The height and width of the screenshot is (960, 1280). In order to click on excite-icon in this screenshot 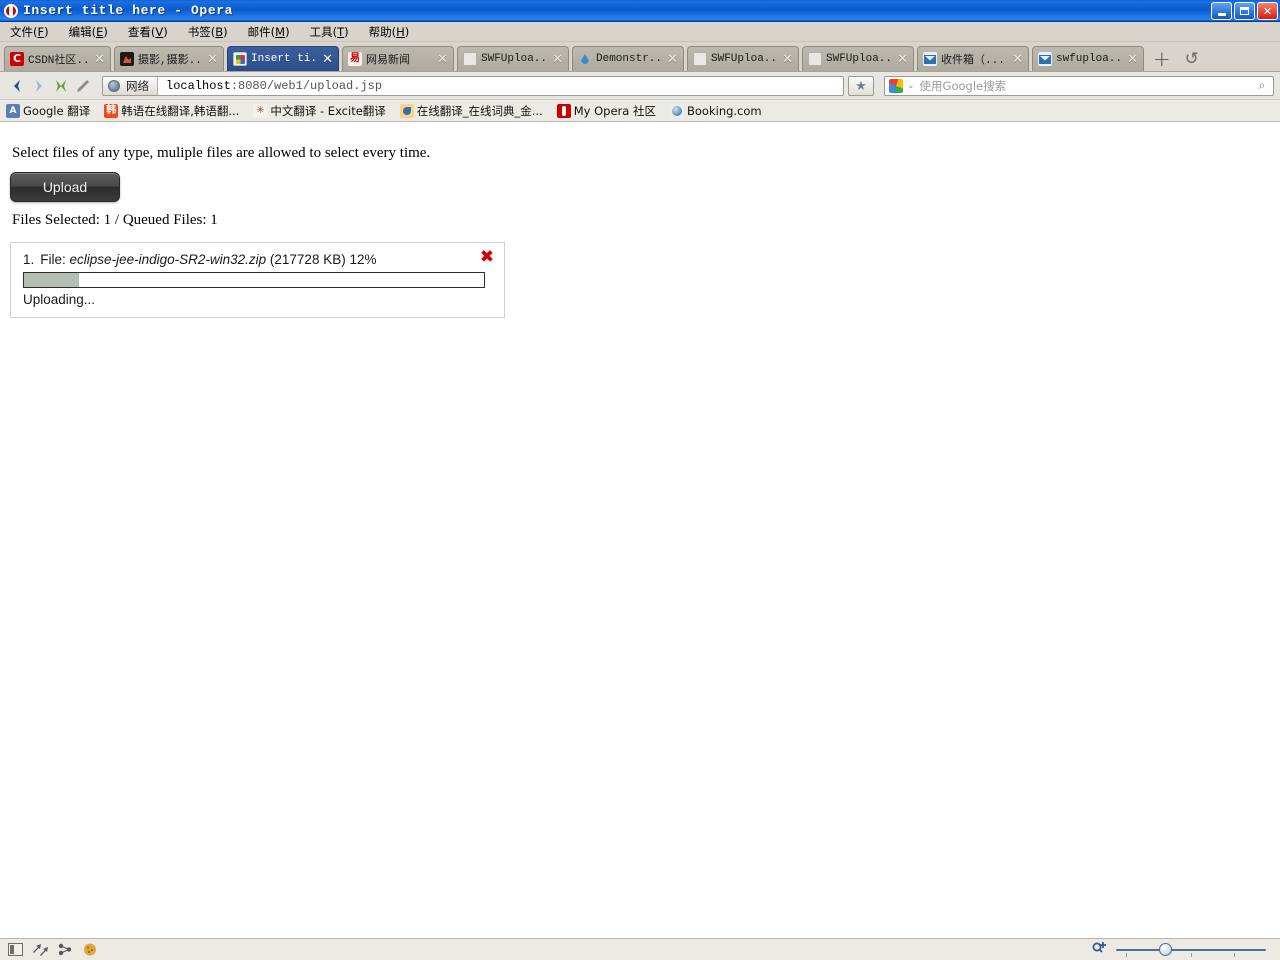, I will do `click(260, 110)`.